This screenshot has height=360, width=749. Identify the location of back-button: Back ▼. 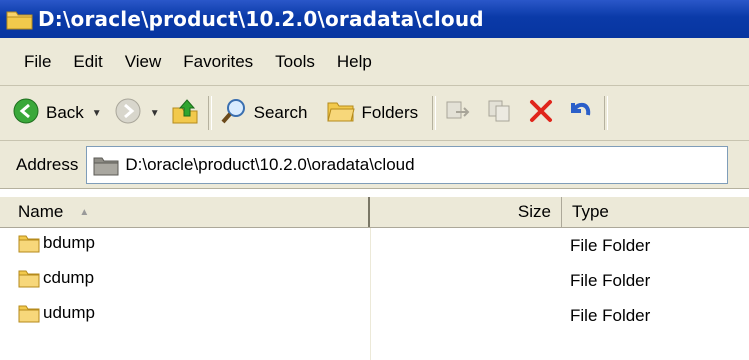
(57, 113).